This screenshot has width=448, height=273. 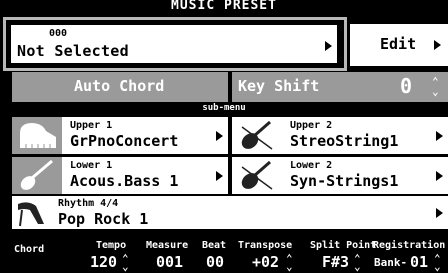 I want to click on drum-icon, so click(x=33, y=213).